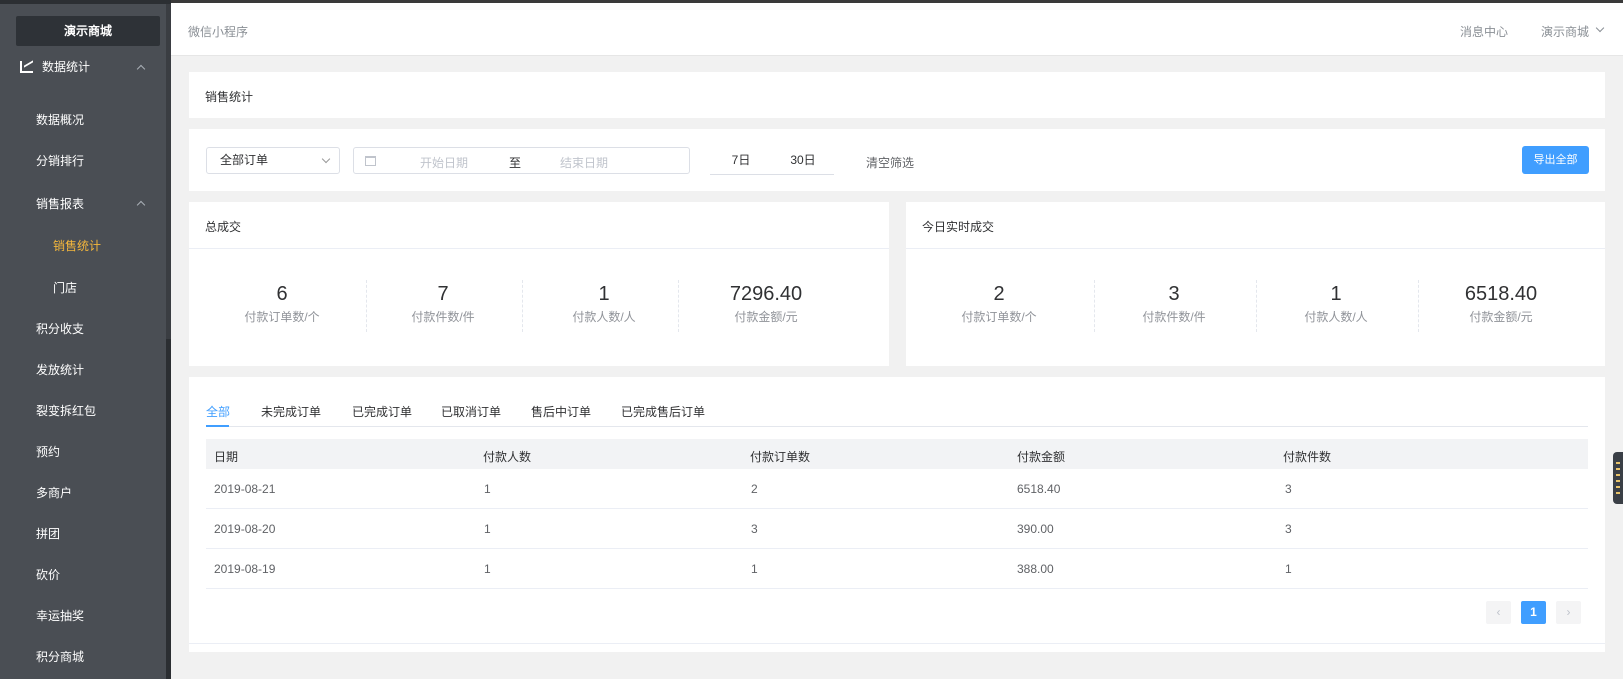 The height and width of the screenshot is (679, 1623). I want to click on tab-after-sale: 售后中订单, so click(561, 411).